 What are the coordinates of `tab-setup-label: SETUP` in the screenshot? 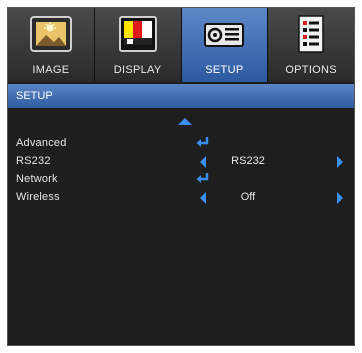 It's located at (224, 70).